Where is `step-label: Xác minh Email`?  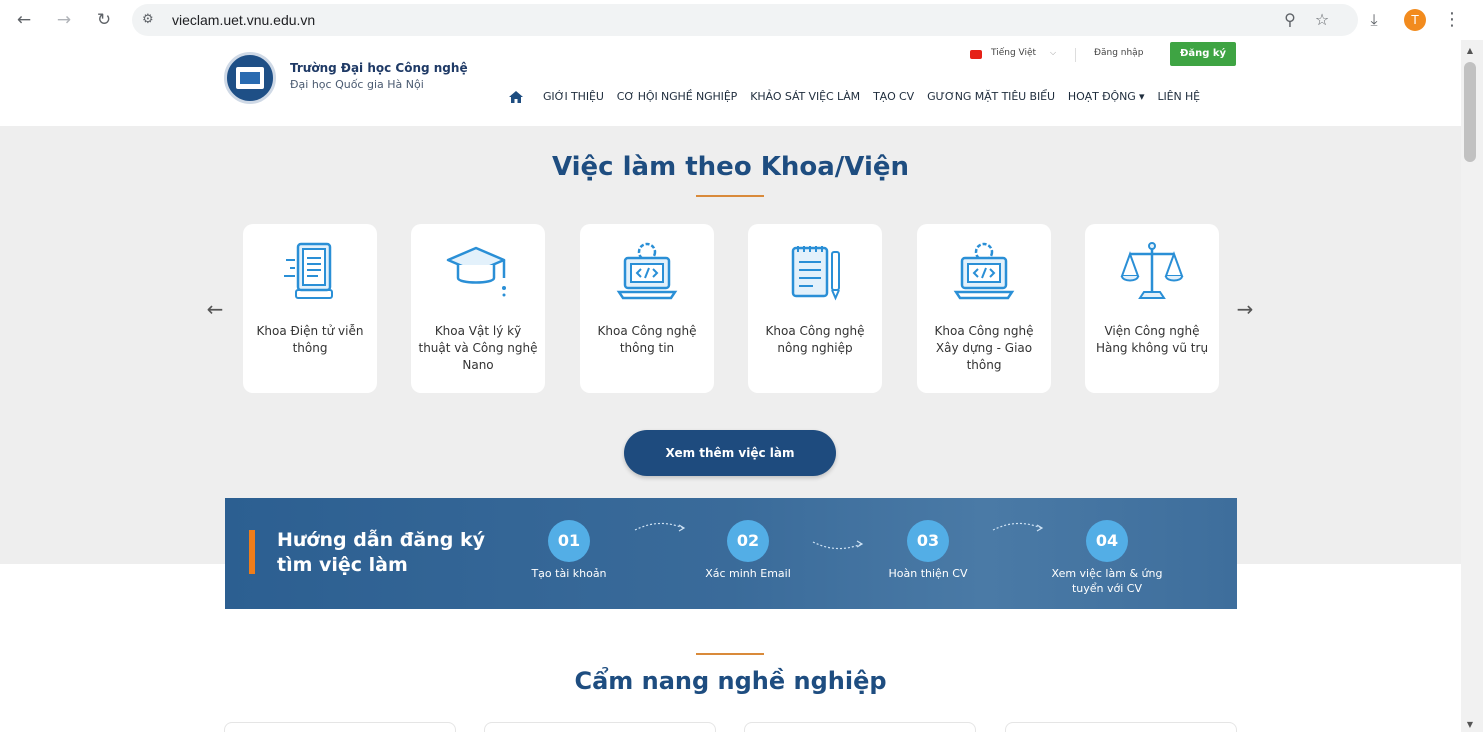 step-label: Xác minh Email is located at coordinates (748, 573).